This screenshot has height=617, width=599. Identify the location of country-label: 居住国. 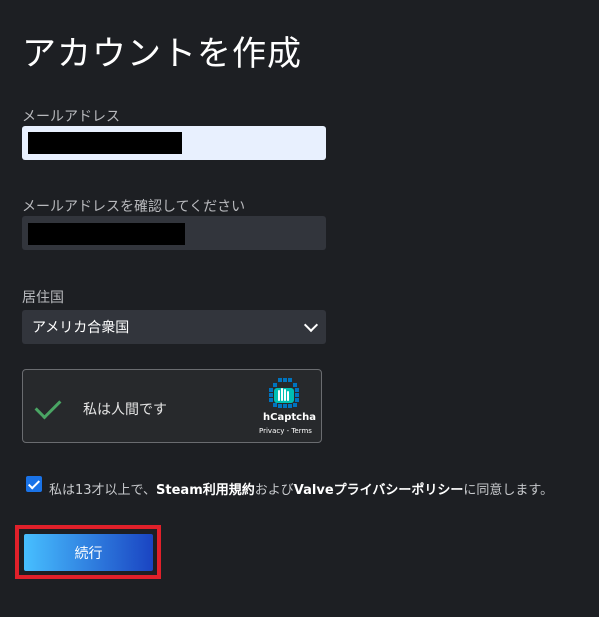
(43, 298).